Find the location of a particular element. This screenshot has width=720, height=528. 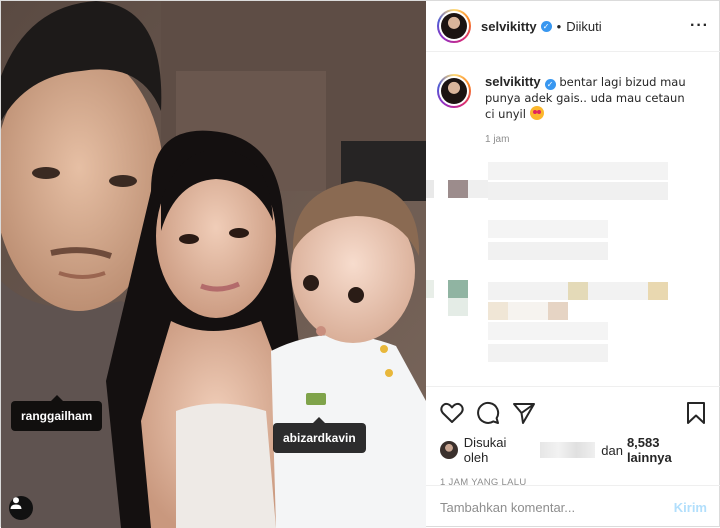

star-struck-emoji-icon is located at coordinates (536, 113).